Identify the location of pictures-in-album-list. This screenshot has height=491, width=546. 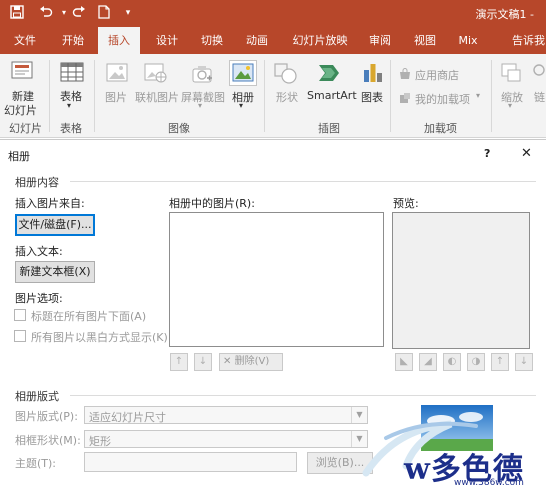
(276, 279).